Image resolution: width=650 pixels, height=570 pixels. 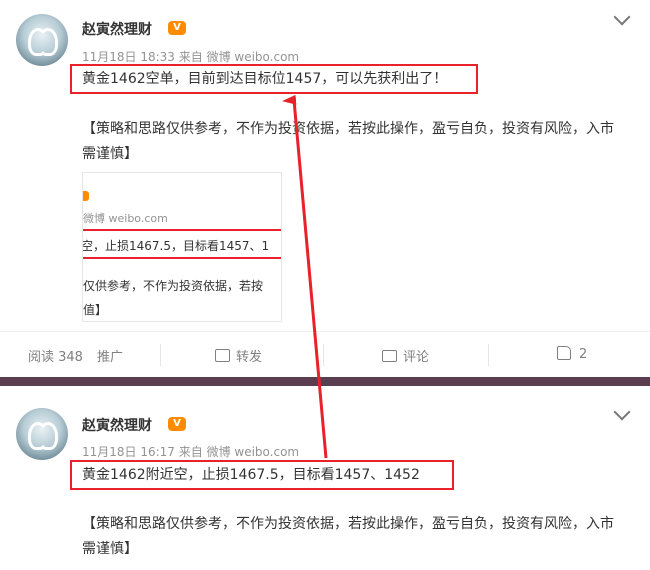 What do you see at coordinates (325, 381) in the screenshot?
I see `post-separator` at bounding box center [325, 381].